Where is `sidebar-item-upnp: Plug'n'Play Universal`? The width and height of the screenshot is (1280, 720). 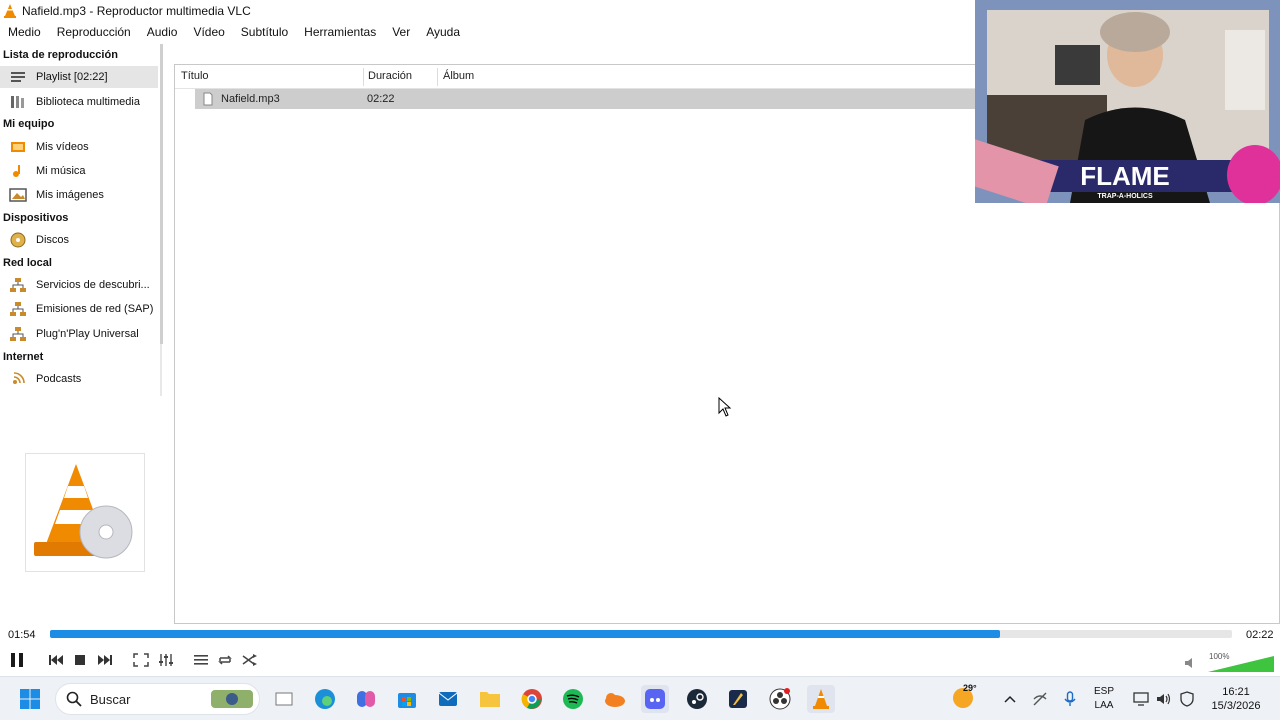 sidebar-item-upnp: Plug'n'Play Universal is located at coordinates (79, 334).